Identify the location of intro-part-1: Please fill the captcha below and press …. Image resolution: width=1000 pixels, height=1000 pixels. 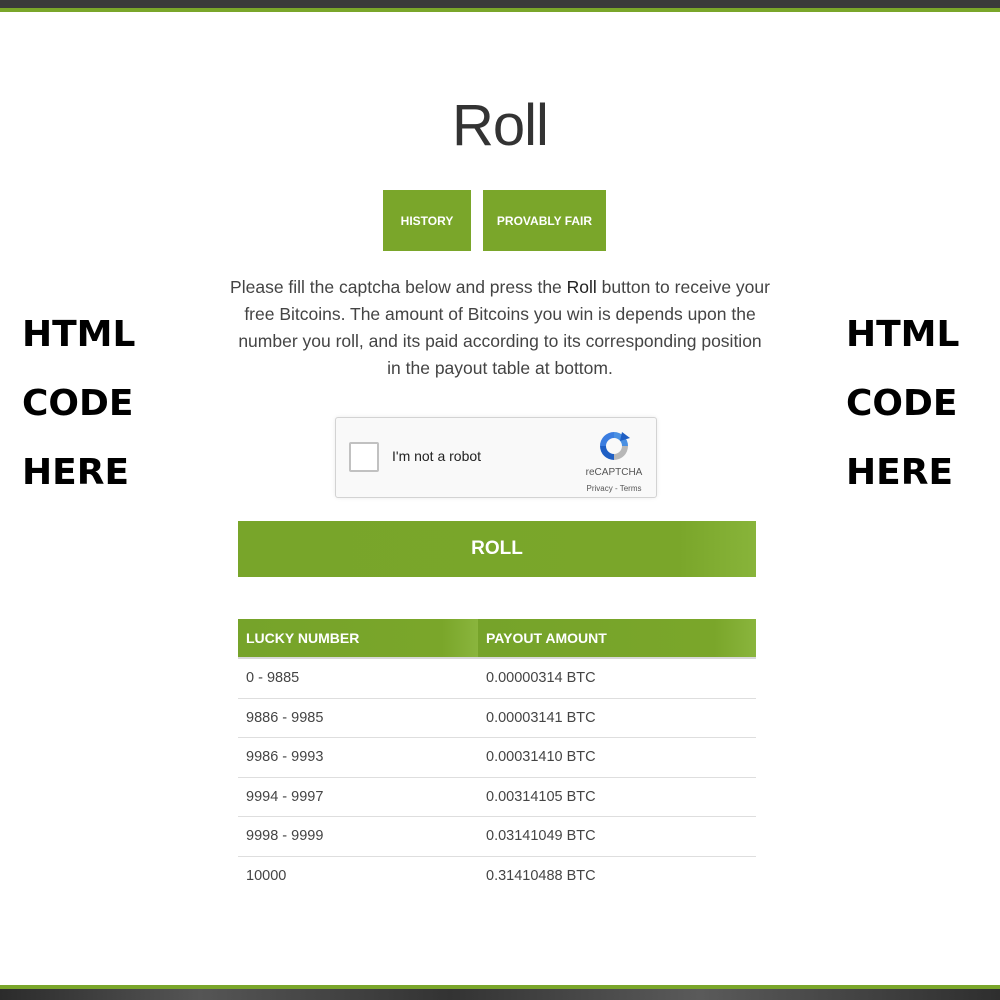
(398, 287).